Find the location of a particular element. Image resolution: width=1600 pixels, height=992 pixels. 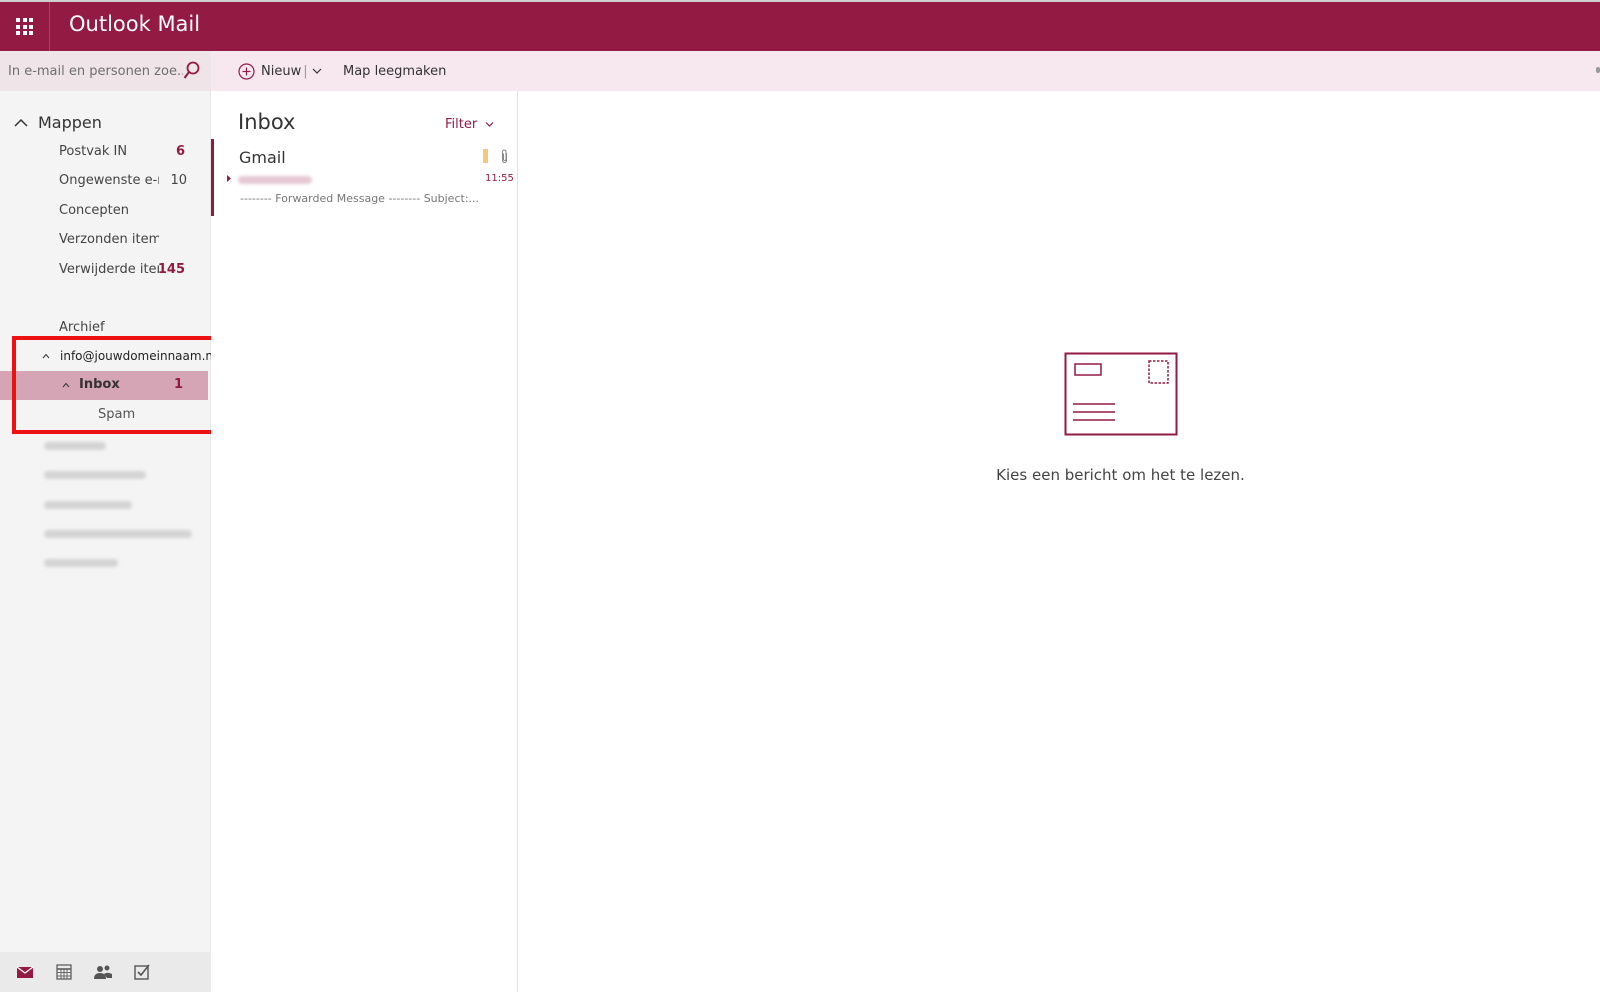

message-sender: Gmail is located at coordinates (262, 157).